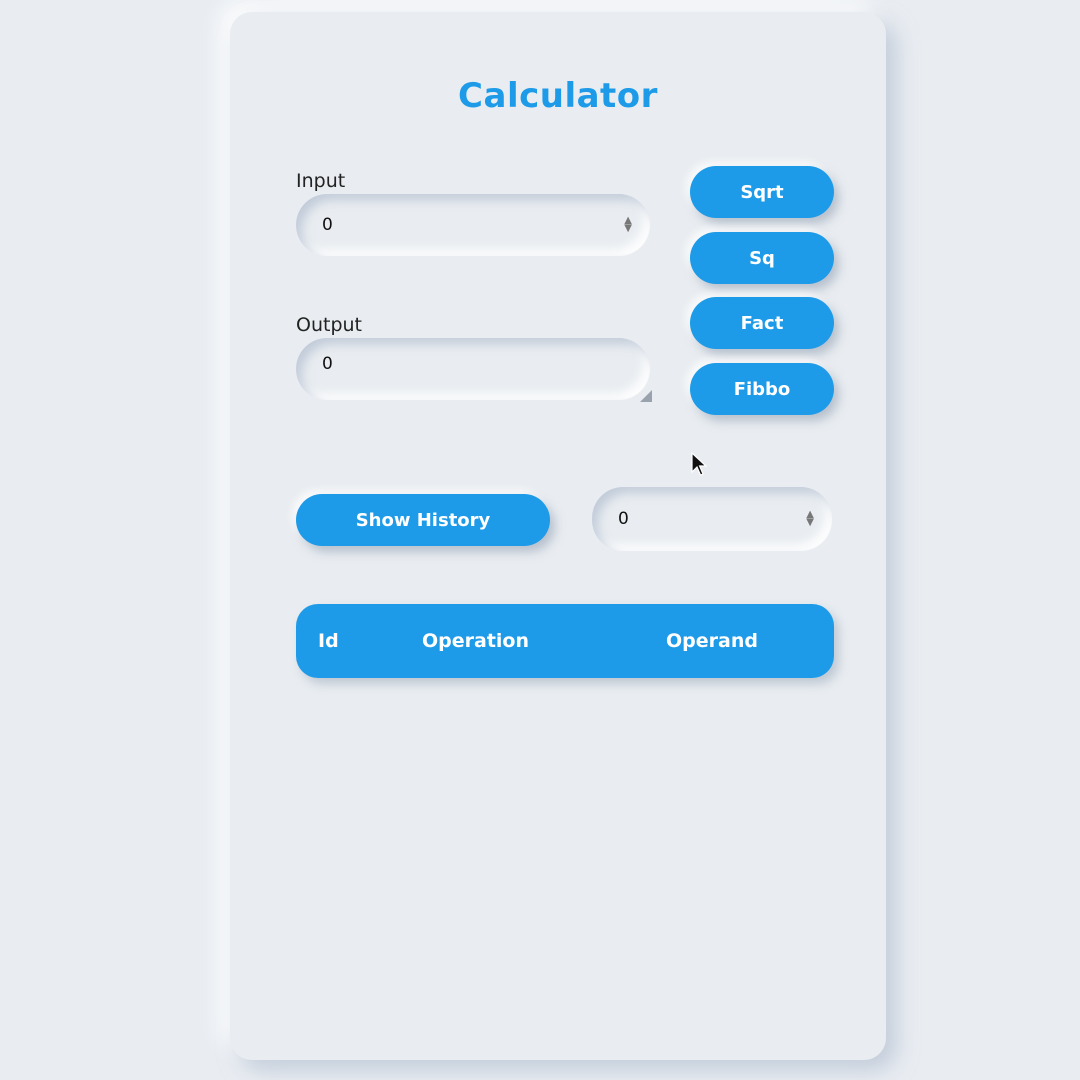  Describe the element at coordinates (699, 464) in the screenshot. I see `mouse-pointer-icon` at that location.